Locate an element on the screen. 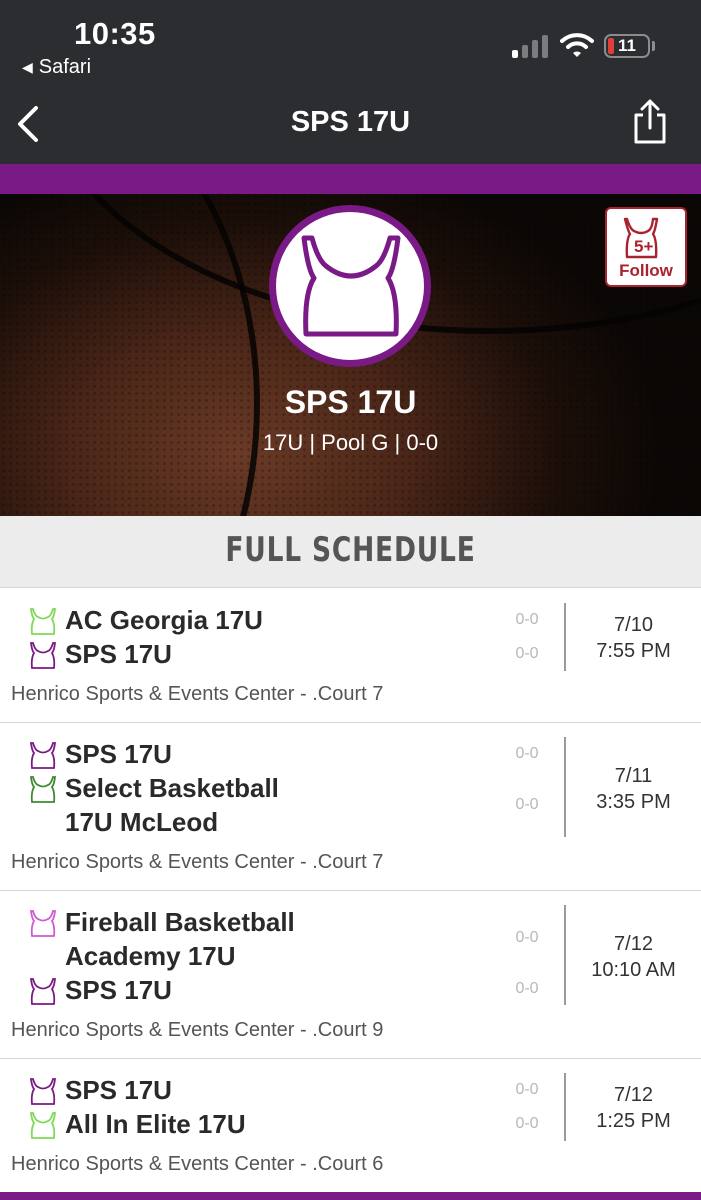 The image size is (701, 1200). game-date: 7/10 is located at coordinates (633, 625).